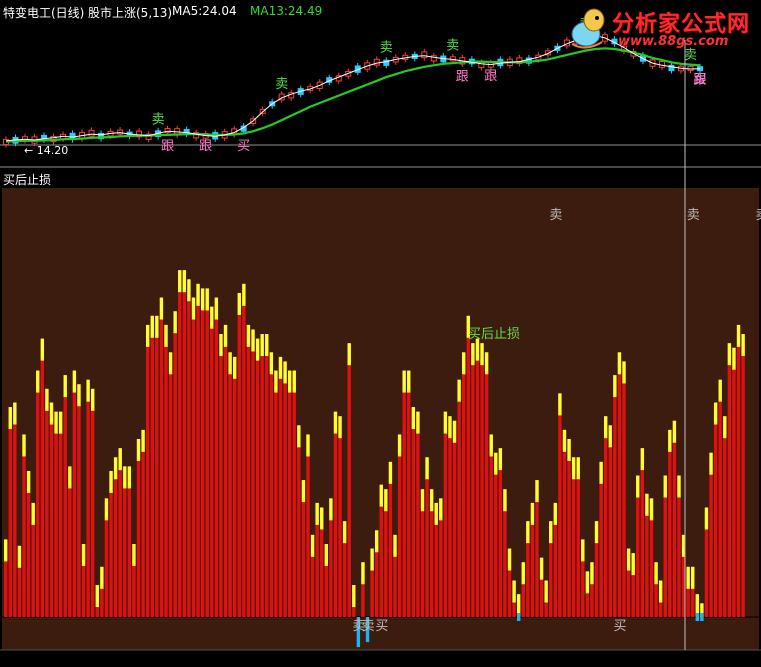 Image resolution: width=761 pixels, height=667 pixels. What do you see at coordinates (286, 11) in the screenshot?
I see `ma13-readout: MA13:24.49` at bounding box center [286, 11].